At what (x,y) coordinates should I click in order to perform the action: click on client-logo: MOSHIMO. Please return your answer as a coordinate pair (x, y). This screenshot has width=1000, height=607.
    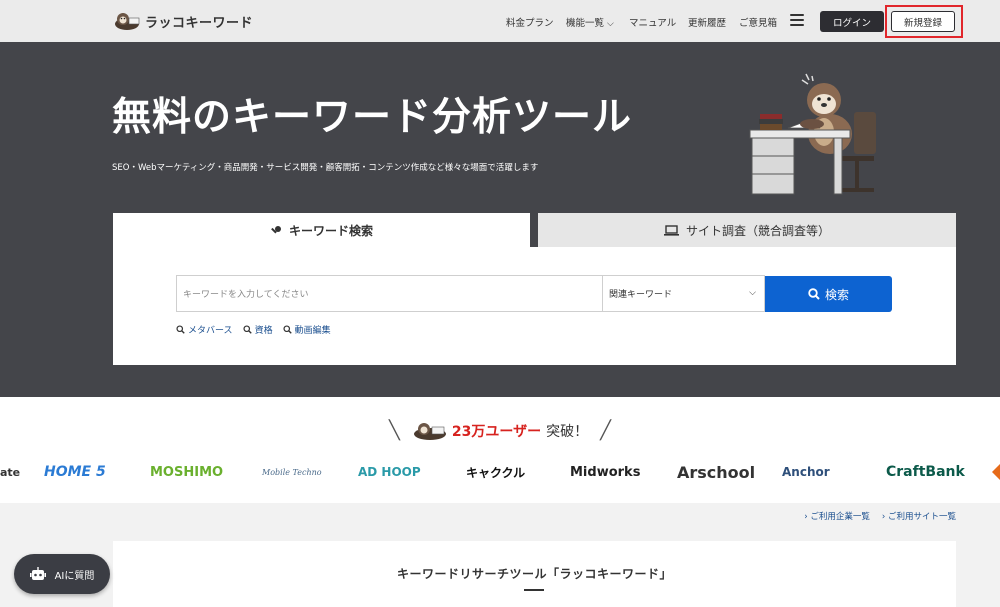
    Looking at the image, I should click on (187, 472).